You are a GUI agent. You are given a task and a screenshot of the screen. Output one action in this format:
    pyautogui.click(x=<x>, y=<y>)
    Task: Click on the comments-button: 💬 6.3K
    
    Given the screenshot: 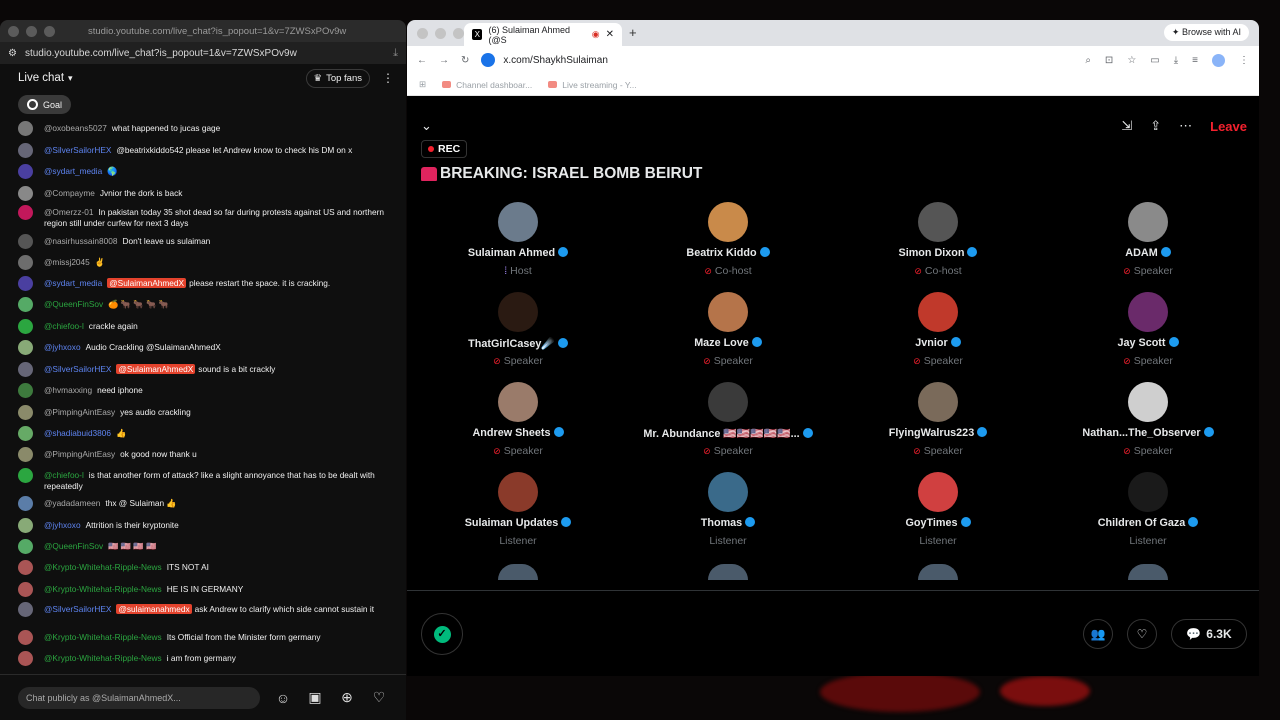 What is the action you would take?
    pyautogui.click(x=1209, y=634)
    